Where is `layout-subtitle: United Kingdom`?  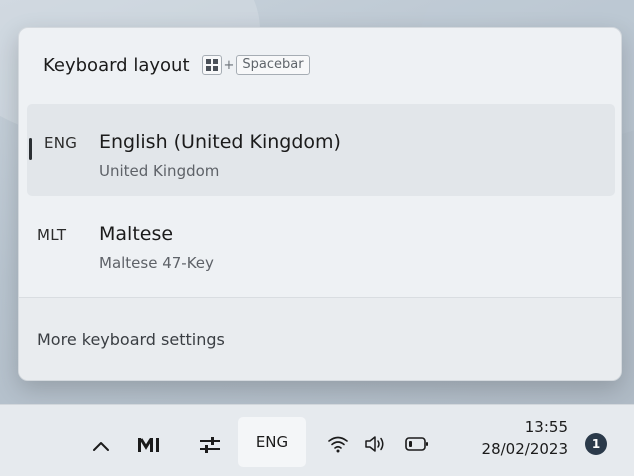
layout-subtitle: United Kingdom is located at coordinates (159, 171).